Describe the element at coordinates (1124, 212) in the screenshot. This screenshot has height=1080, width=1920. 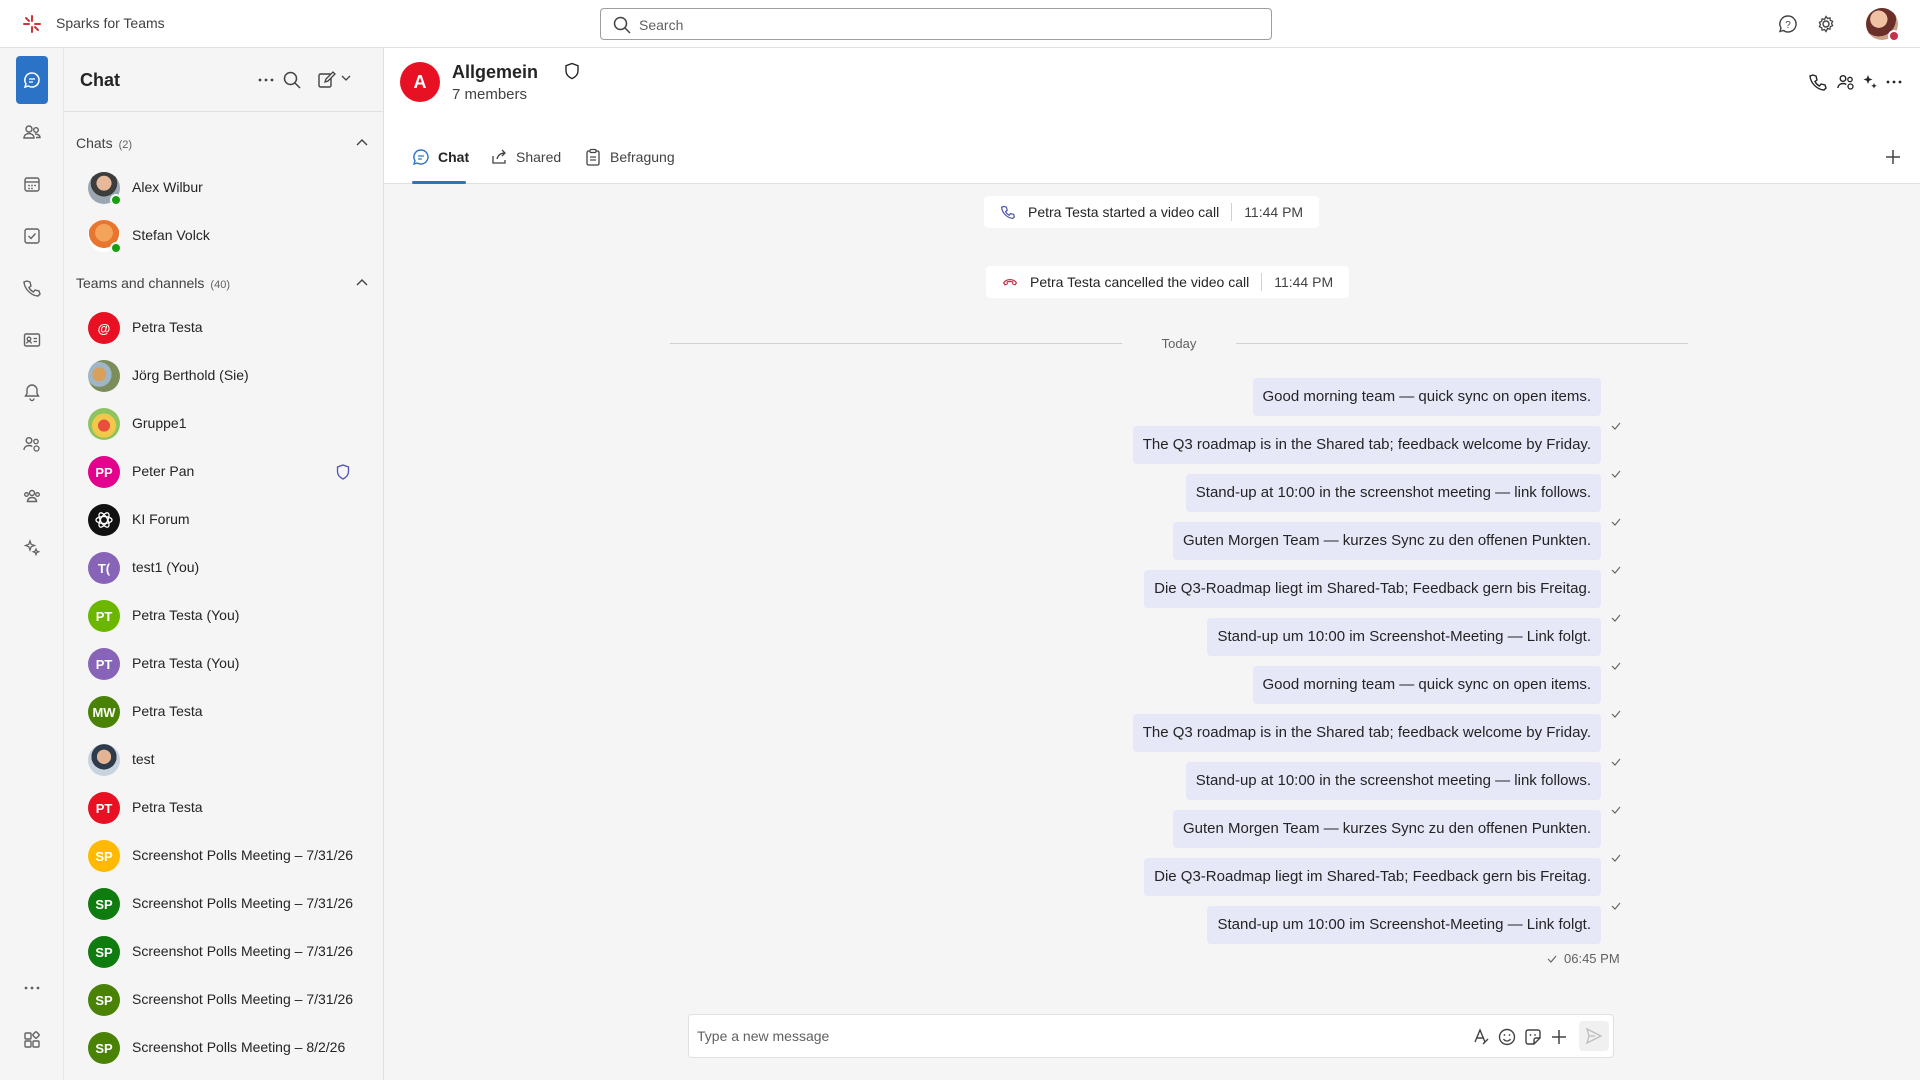
I see `system-message-text: Petra Testa started a video call` at that location.